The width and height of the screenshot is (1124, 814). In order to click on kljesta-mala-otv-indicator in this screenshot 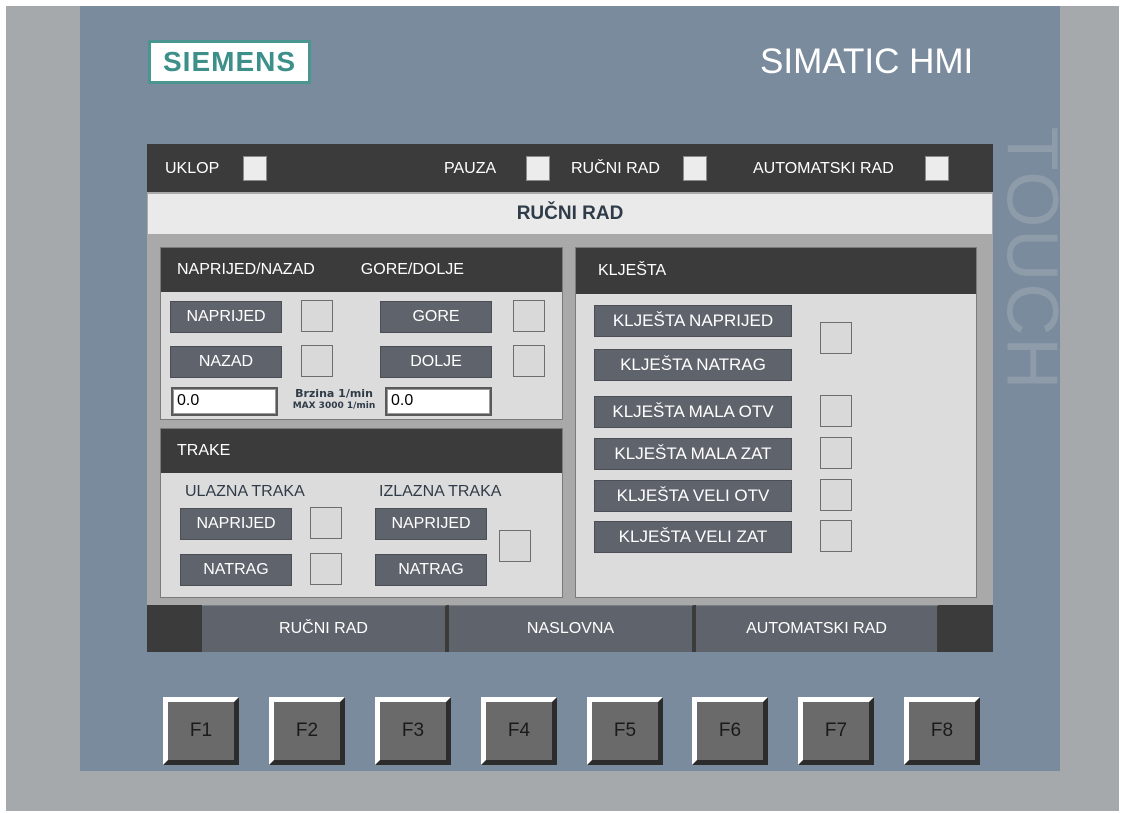, I will do `click(836, 411)`.